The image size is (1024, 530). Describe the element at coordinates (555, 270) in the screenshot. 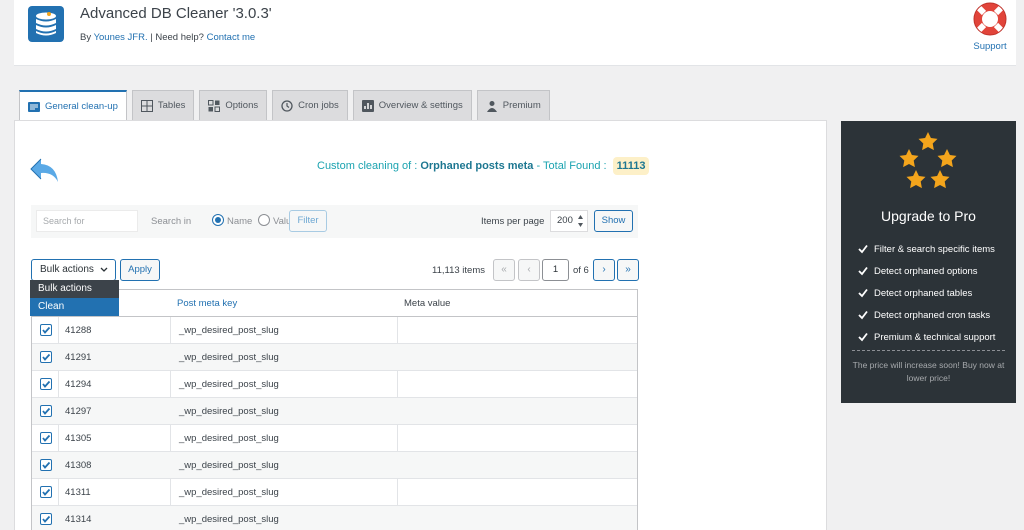

I see `current-page-input: 1` at that location.